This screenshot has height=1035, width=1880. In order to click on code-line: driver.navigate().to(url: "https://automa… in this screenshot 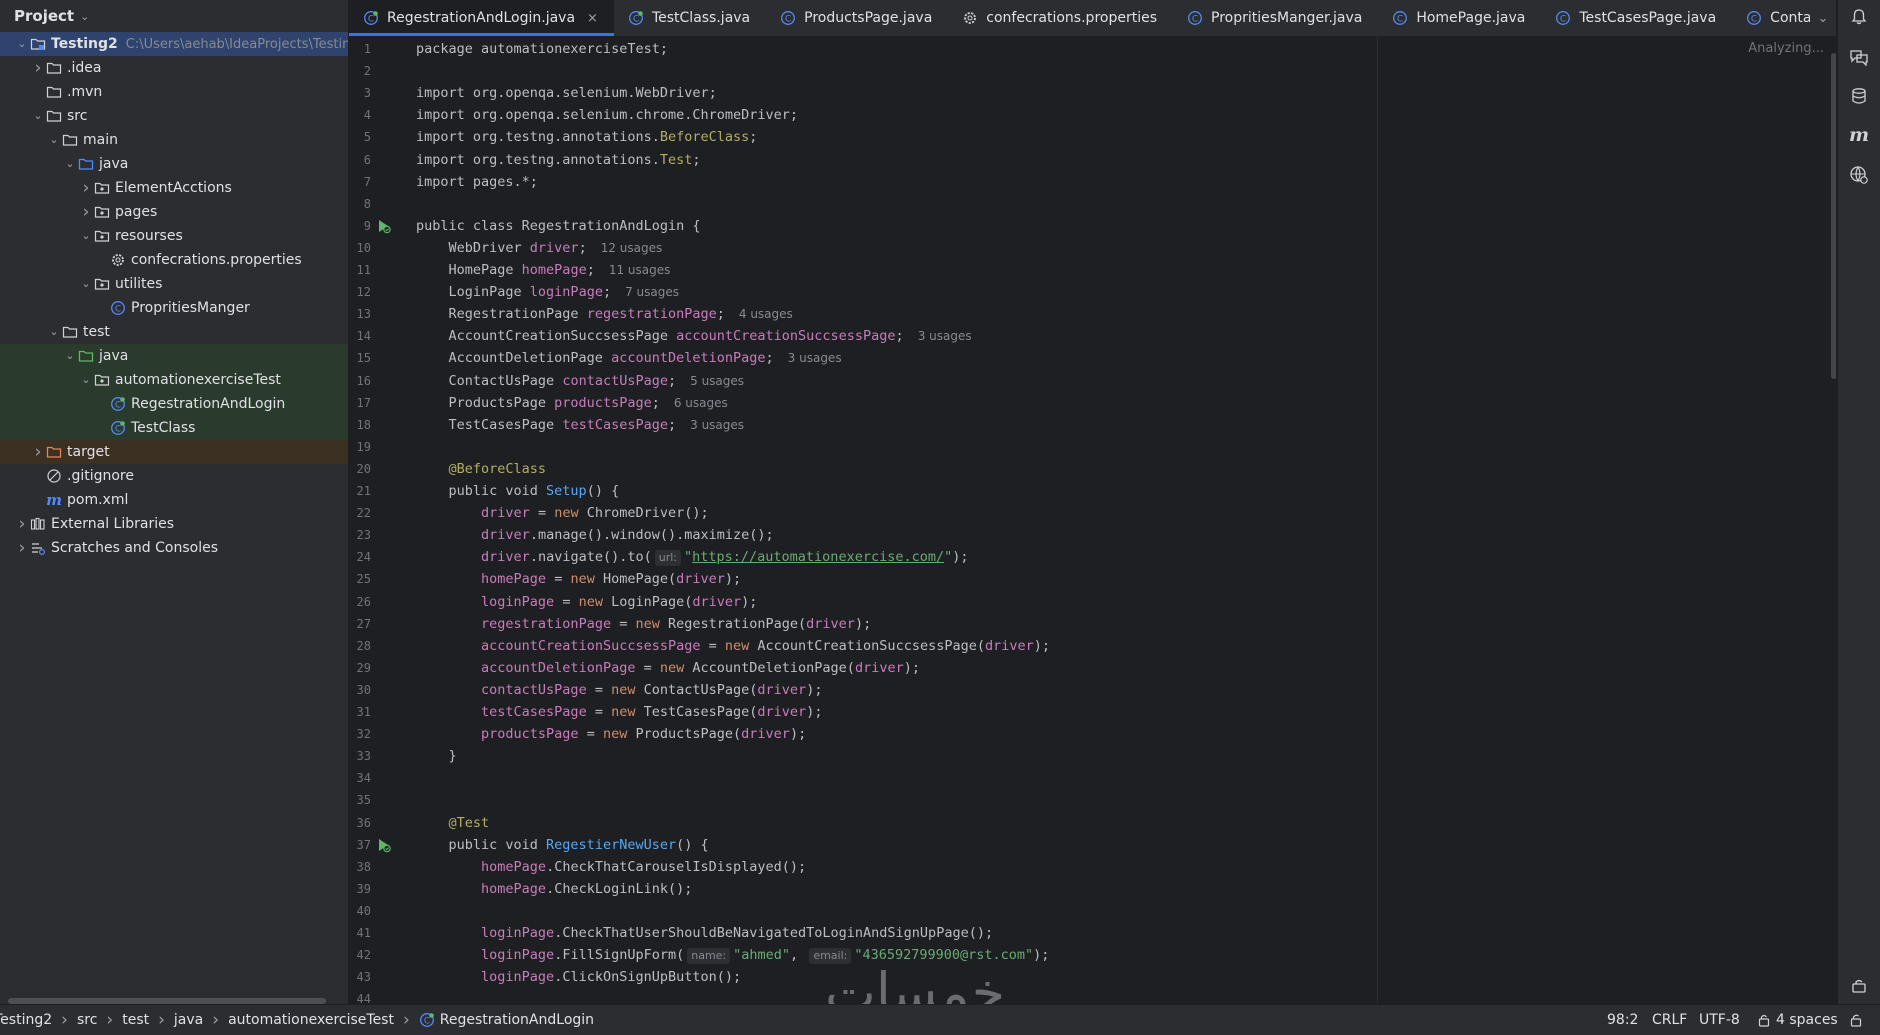, I will do `click(692, 557)`.